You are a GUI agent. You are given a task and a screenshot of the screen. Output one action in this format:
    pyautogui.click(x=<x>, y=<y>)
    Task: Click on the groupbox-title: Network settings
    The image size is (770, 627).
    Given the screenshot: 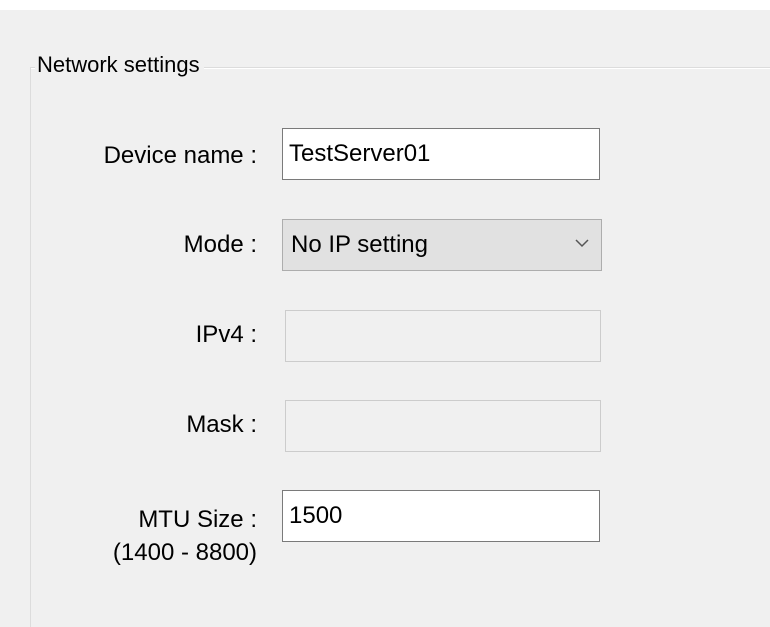 What is the action you would take?
    pyautogui.click(x=119, y=65)
    